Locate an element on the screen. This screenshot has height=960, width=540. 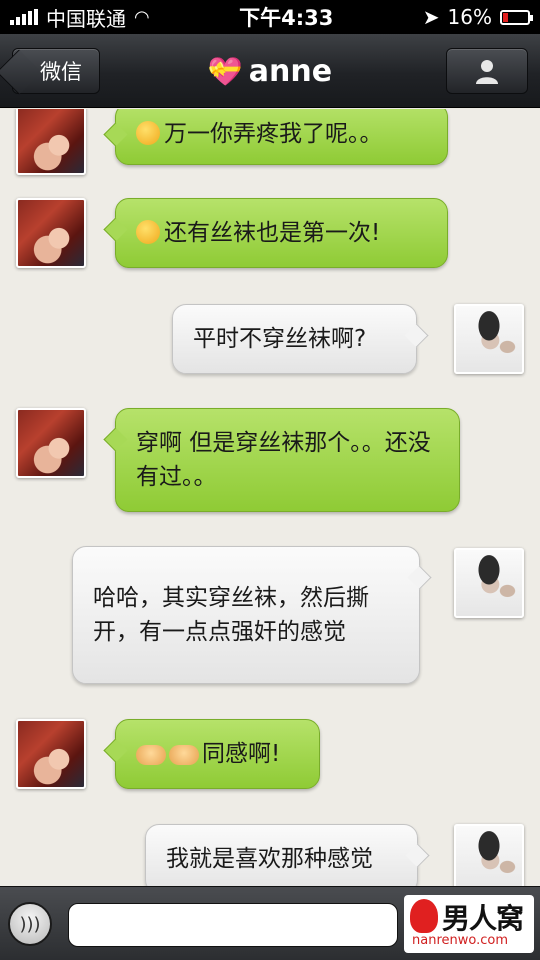
signal-icon is located at coordinates (24, 17).